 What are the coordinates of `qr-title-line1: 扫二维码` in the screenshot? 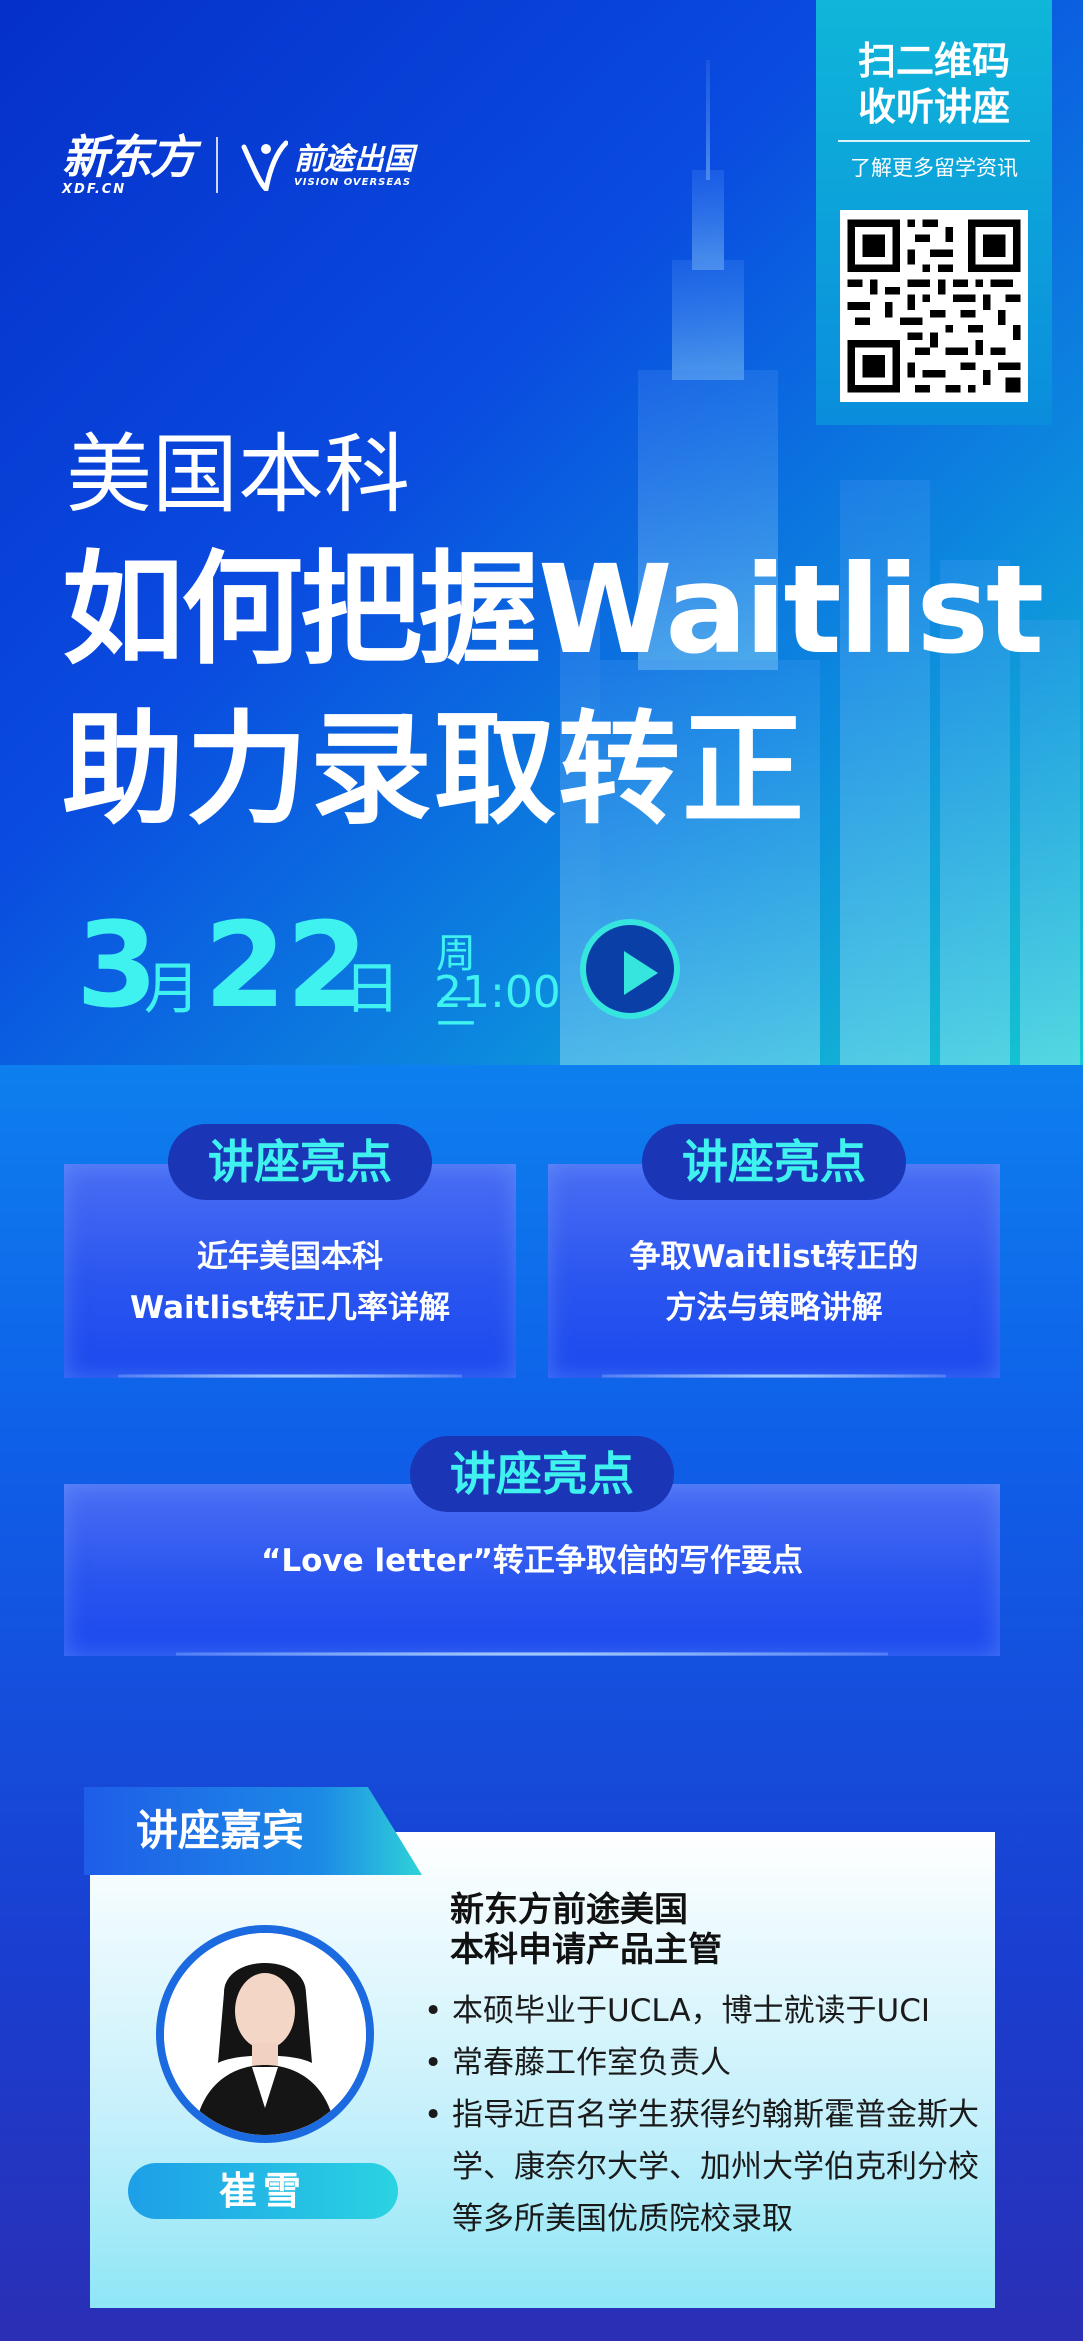 It's located at (933, 61).